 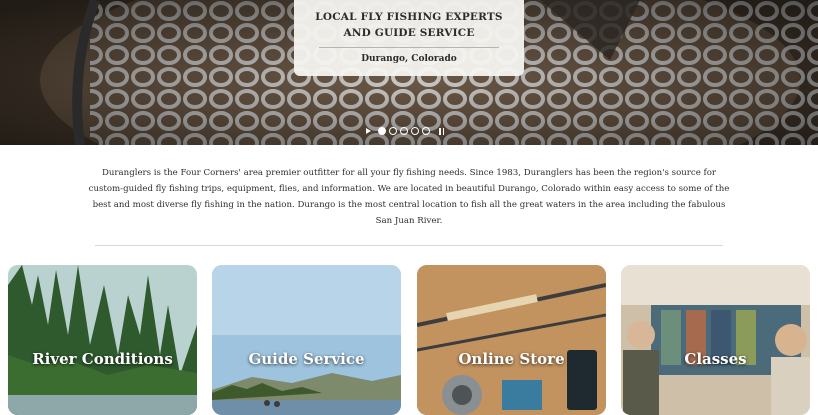 I want to click on fishing-gear-image, so click(x=511, y=340).